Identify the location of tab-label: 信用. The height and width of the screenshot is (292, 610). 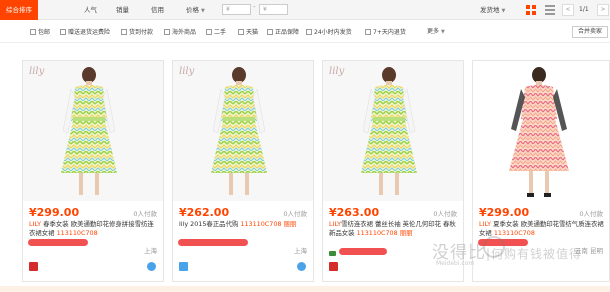
(157, 10).